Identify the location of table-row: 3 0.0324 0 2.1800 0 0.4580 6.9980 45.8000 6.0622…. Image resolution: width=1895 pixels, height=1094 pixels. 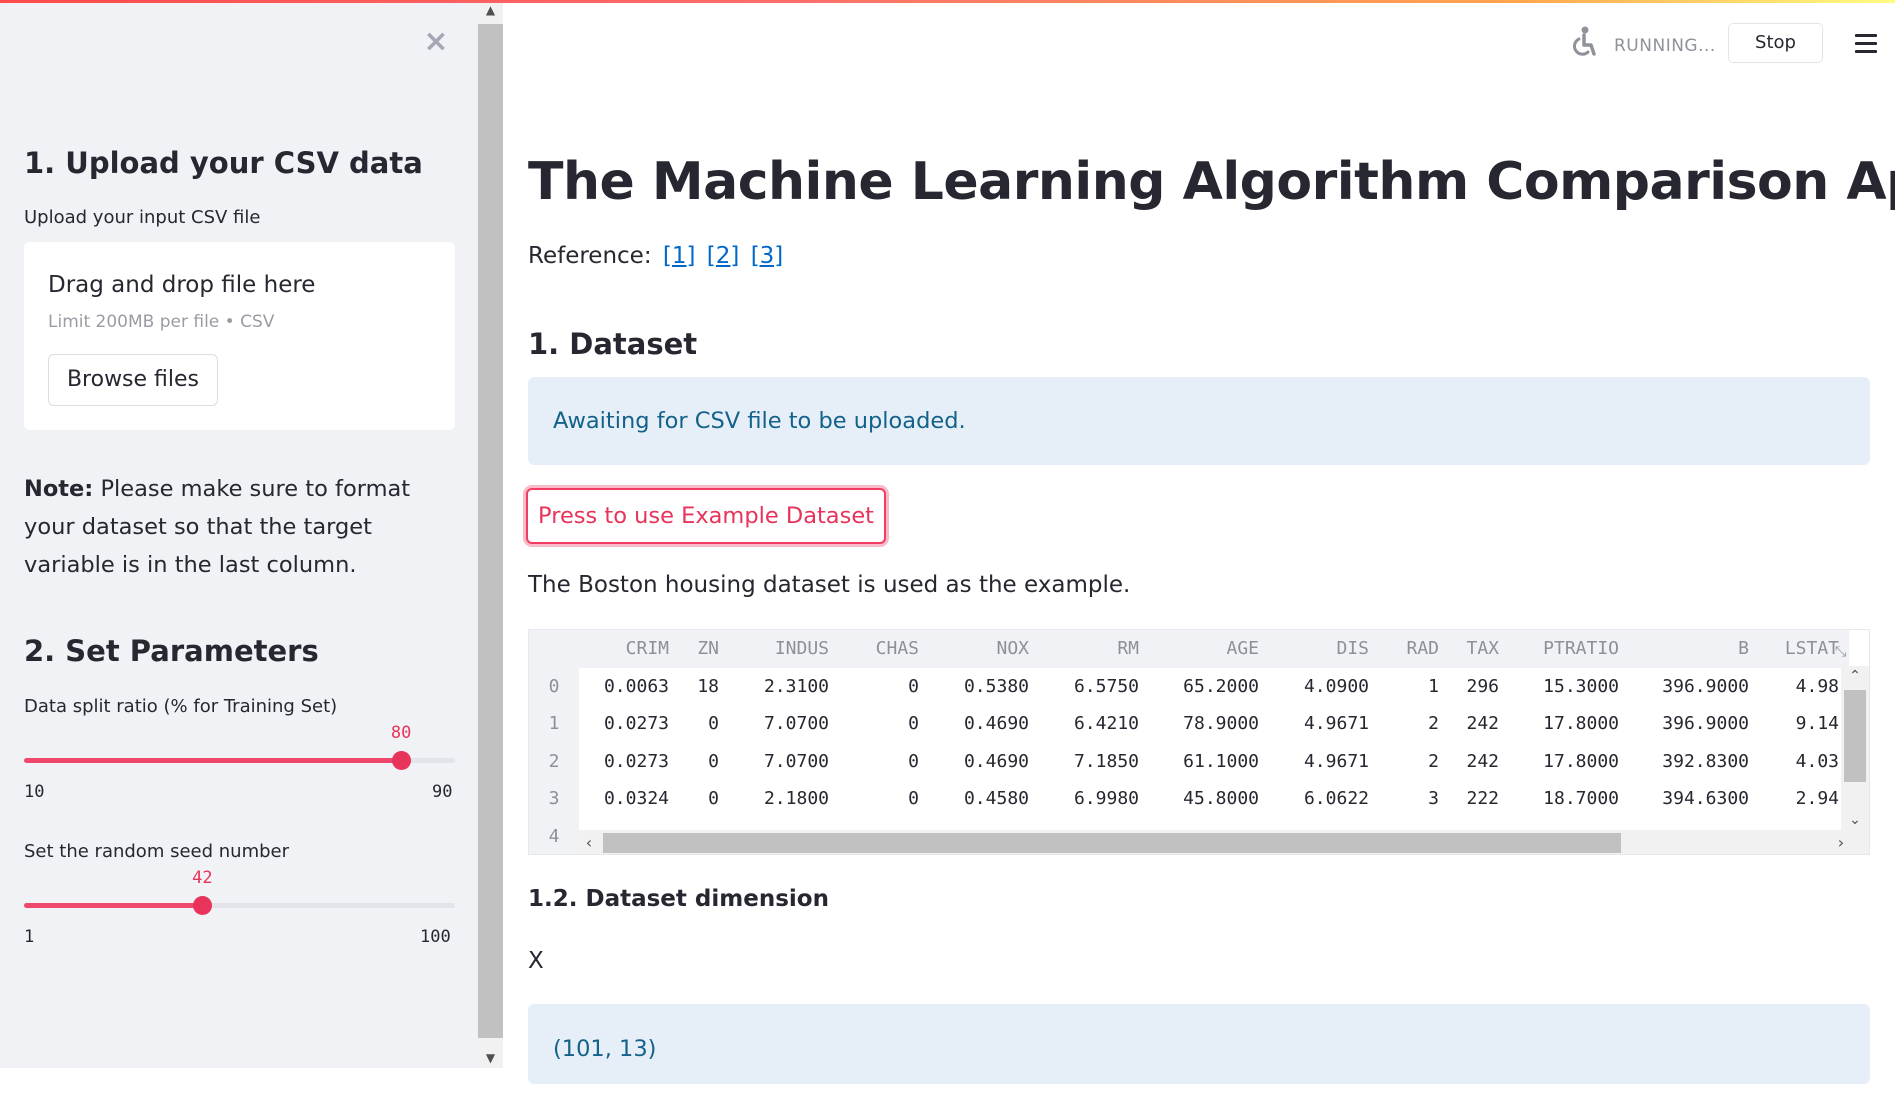
(1189, 799).